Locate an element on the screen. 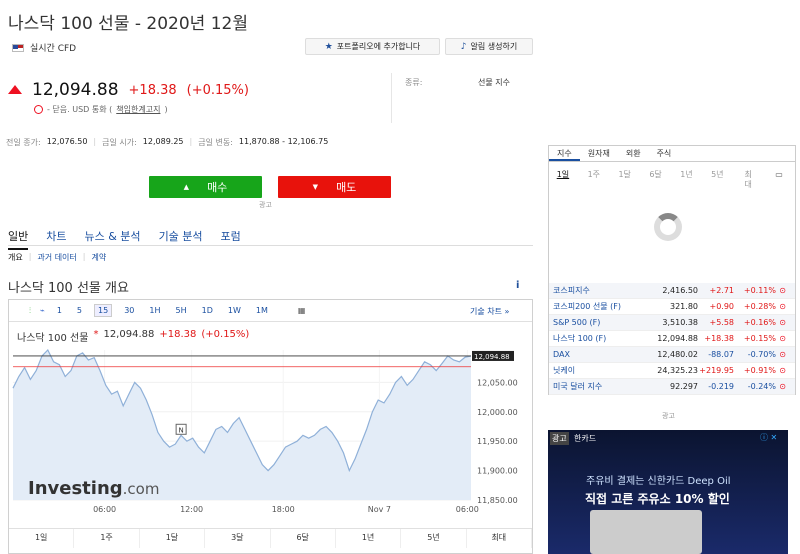 This screenshot has height=554, width=800. clock-icon is located at coordinates (38, 109).